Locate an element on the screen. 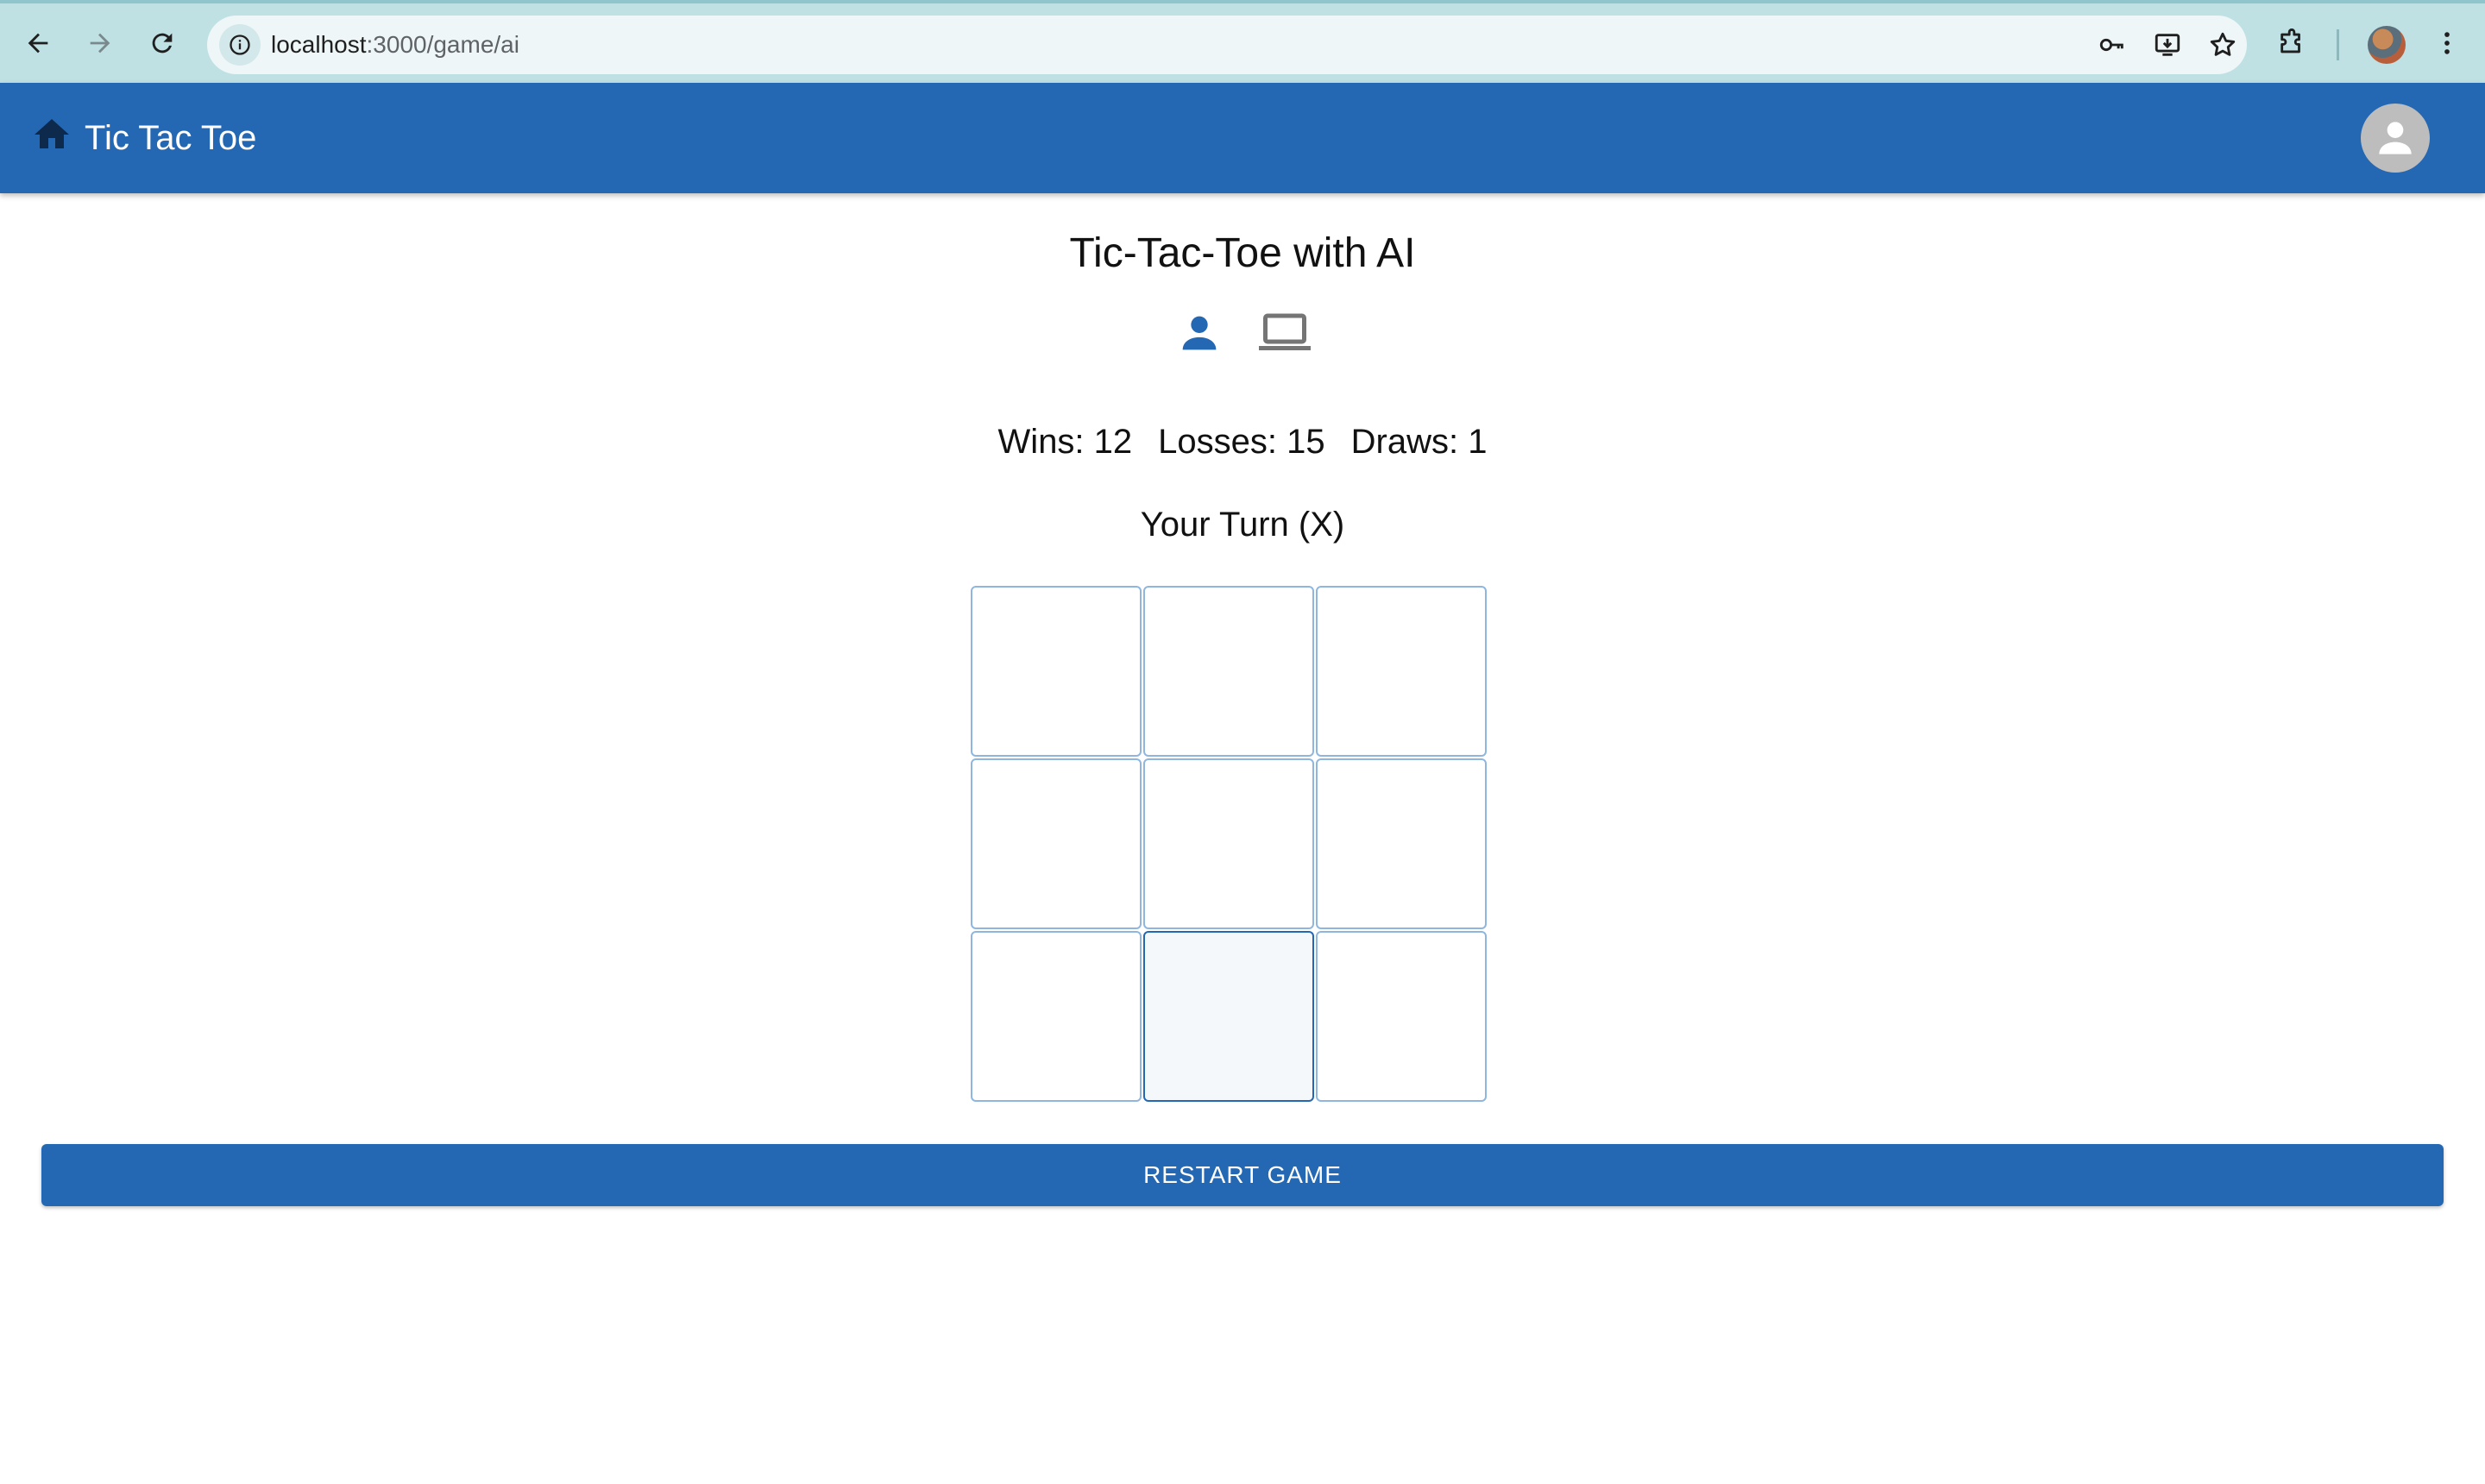 The width and height of the screenshot is (2485, 1484). account-avatar is located at coordinates (2395, 138).